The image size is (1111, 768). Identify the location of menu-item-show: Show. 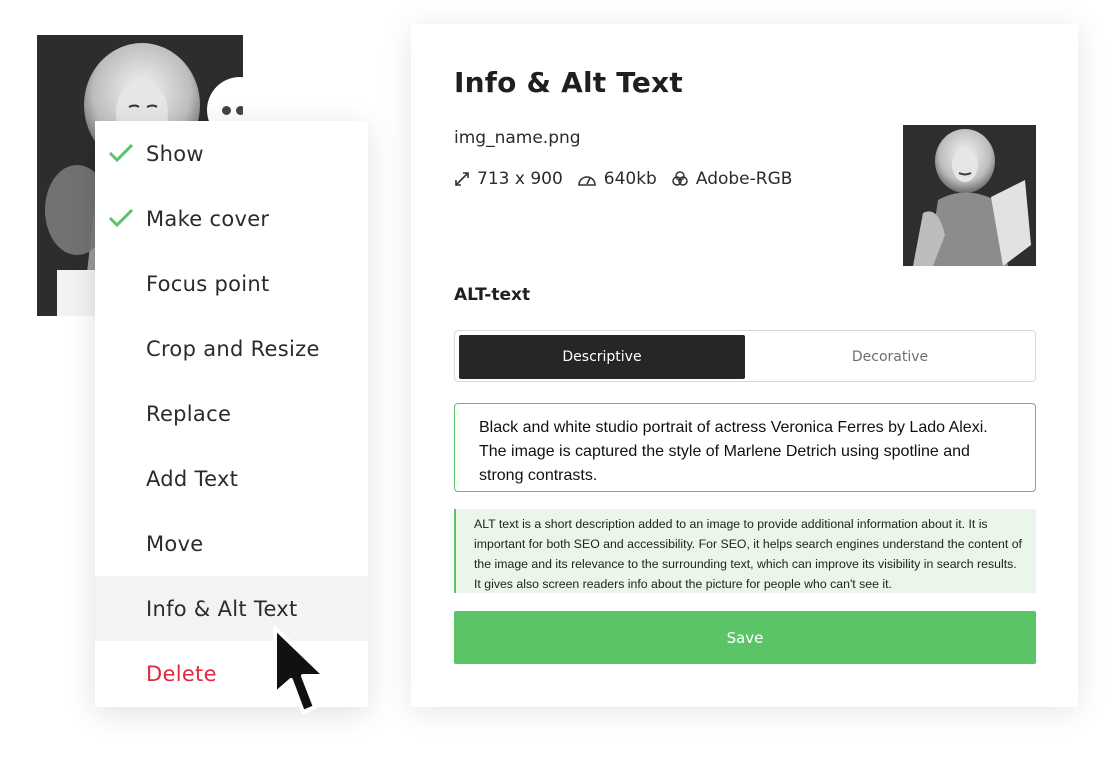
(231, 153).